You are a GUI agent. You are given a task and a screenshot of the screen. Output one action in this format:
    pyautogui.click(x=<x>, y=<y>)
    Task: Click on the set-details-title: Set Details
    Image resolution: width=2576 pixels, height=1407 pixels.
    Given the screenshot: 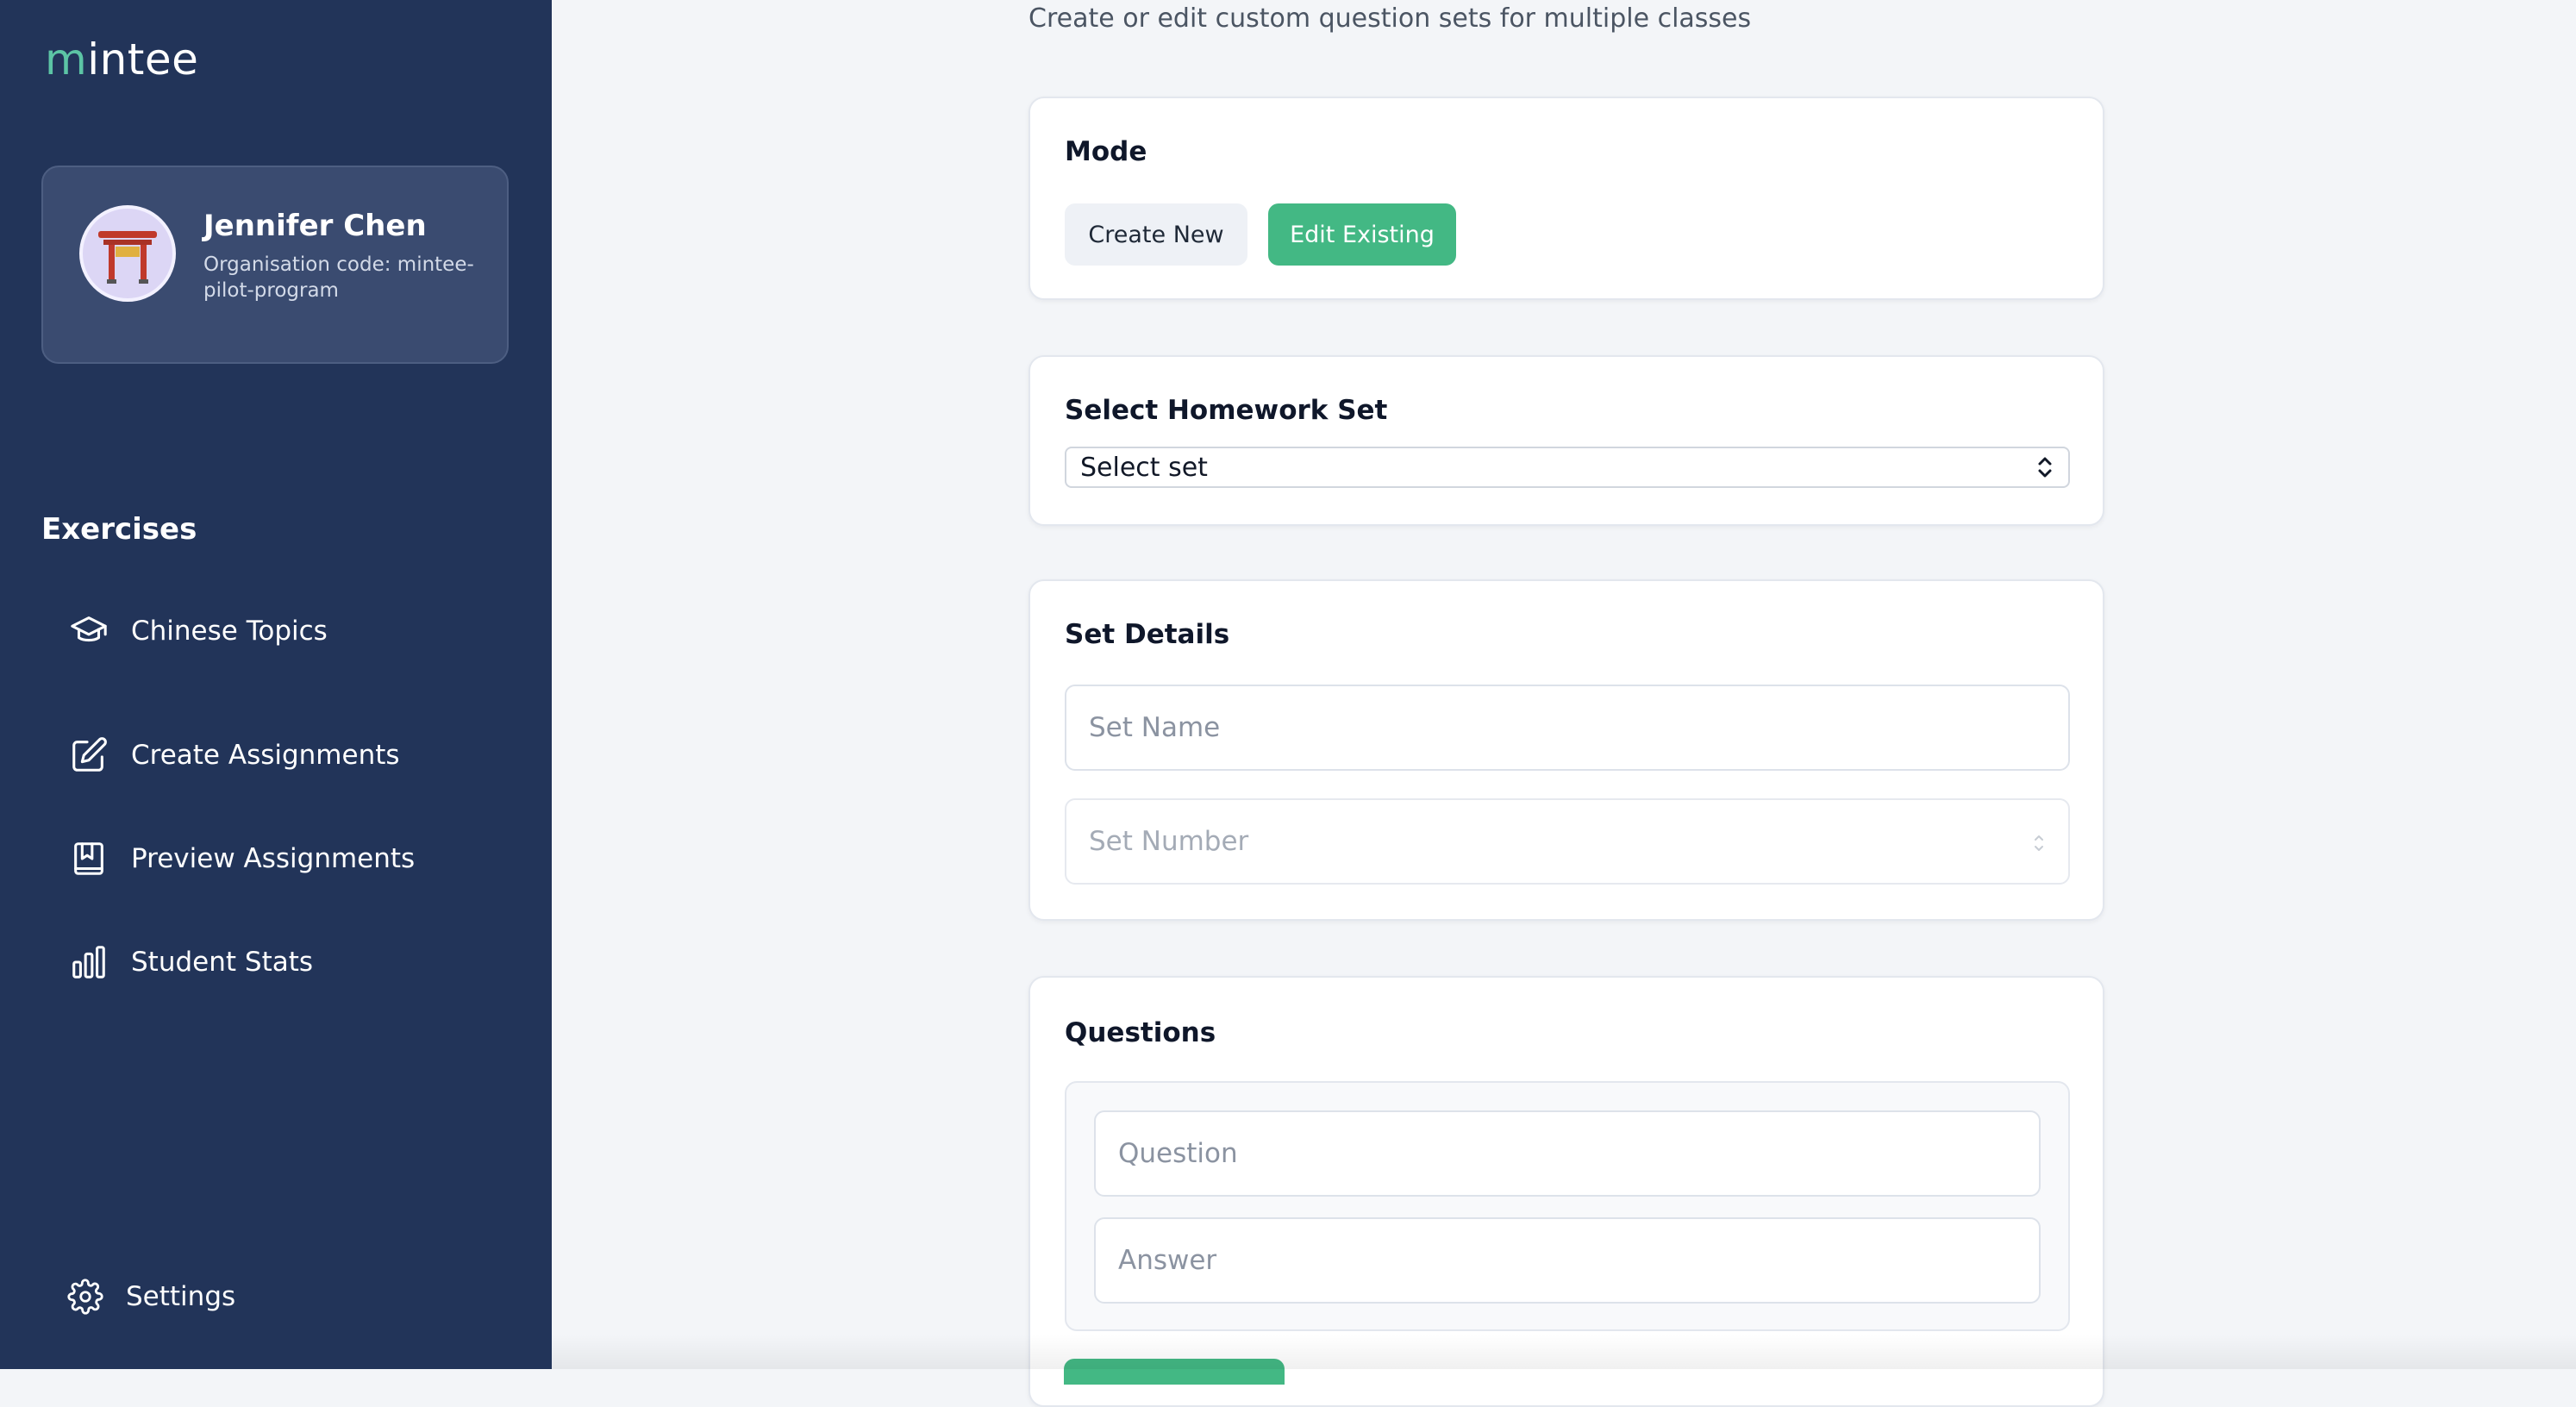 What is the action you would take?
    pyautogui.click(x=1147, y=634)
    